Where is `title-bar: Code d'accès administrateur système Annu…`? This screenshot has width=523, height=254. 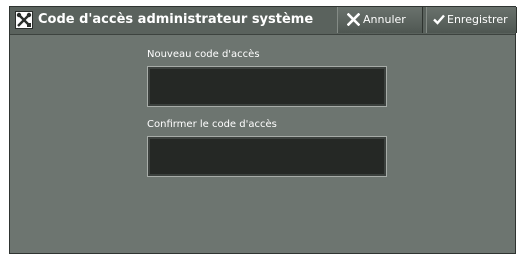 title-bar: Code d'accès administrateur système Annu… is located at coordinates (263, 21).